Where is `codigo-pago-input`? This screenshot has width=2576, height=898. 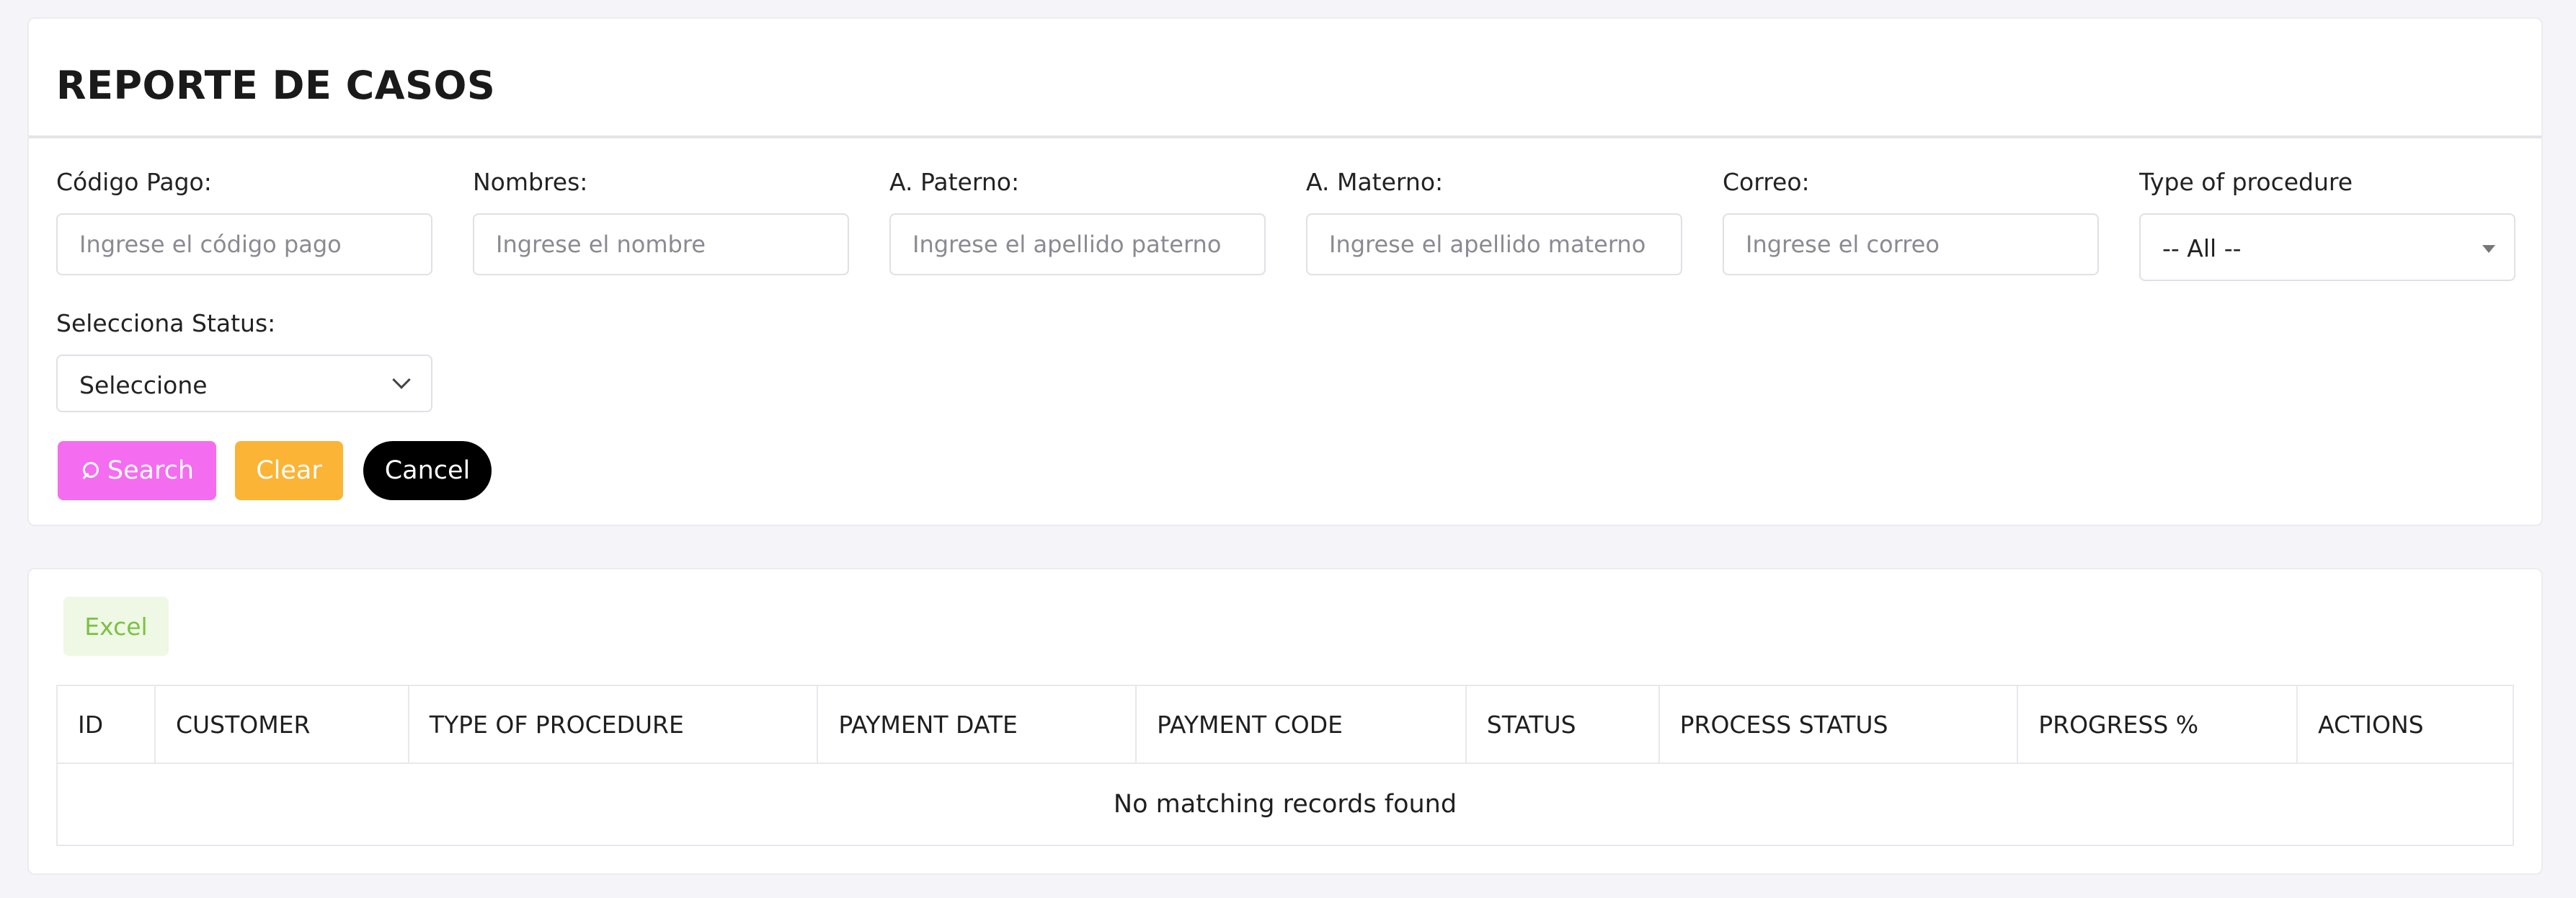 codigo-pago-input is located at coordinates (244, 244).